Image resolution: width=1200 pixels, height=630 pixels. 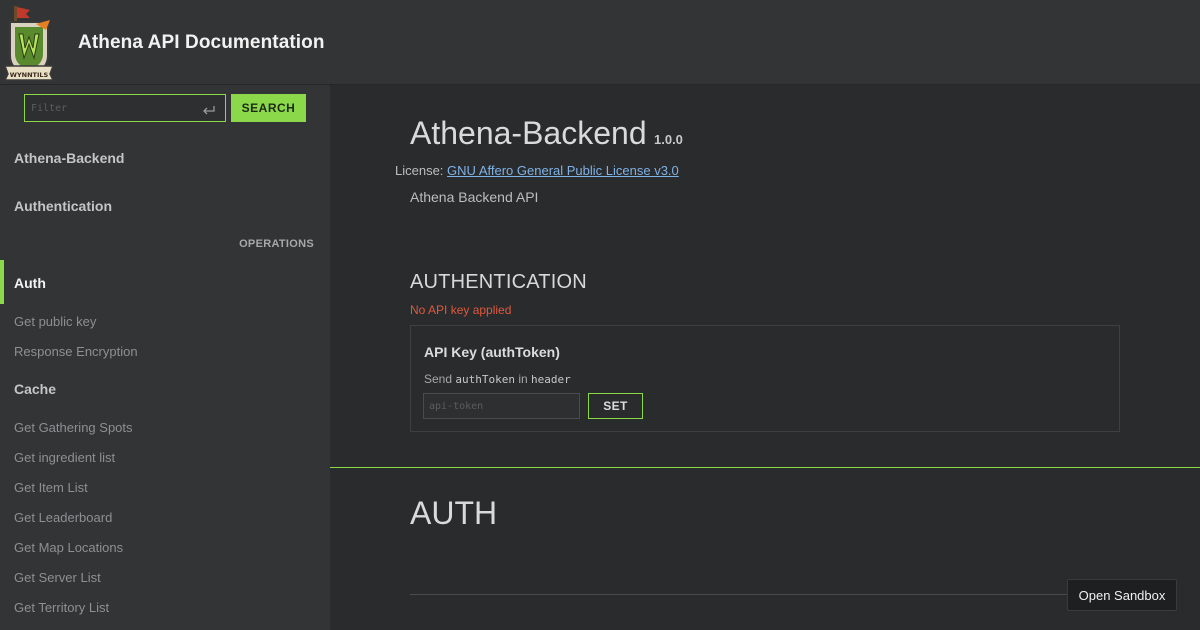 I want to click on enter-key-icon, so click(x=209, y=110).